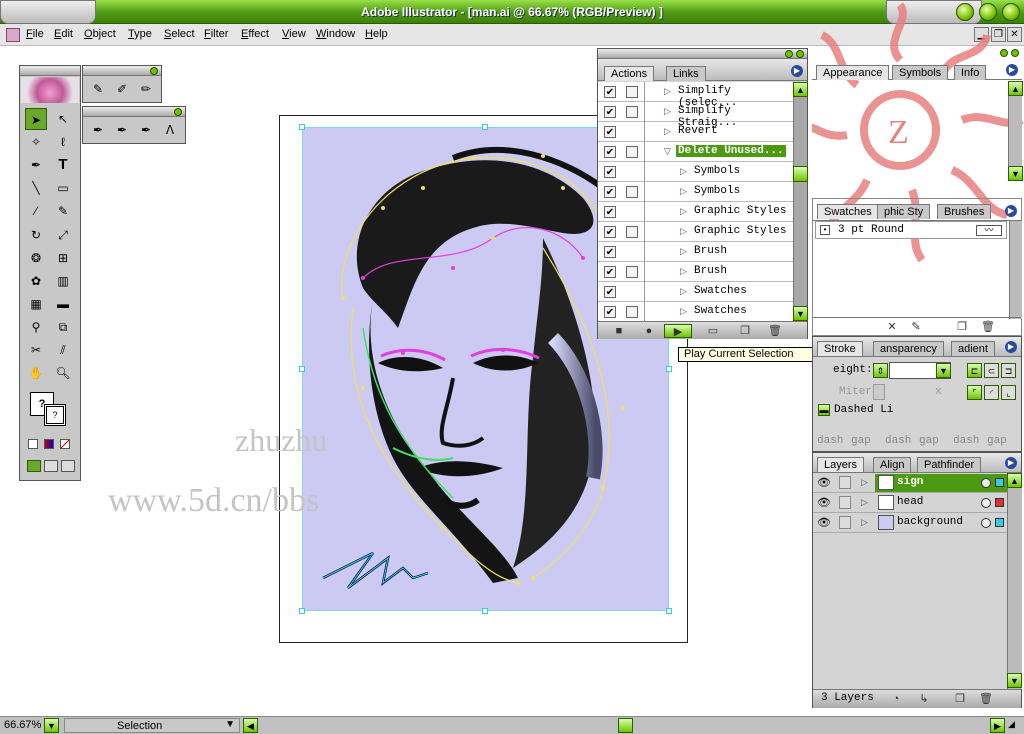  What do you see at coordinates (63, 350) in the screenshot?
I see `scissors-tool-icon: ⫽` at bounding box center [63, 350].